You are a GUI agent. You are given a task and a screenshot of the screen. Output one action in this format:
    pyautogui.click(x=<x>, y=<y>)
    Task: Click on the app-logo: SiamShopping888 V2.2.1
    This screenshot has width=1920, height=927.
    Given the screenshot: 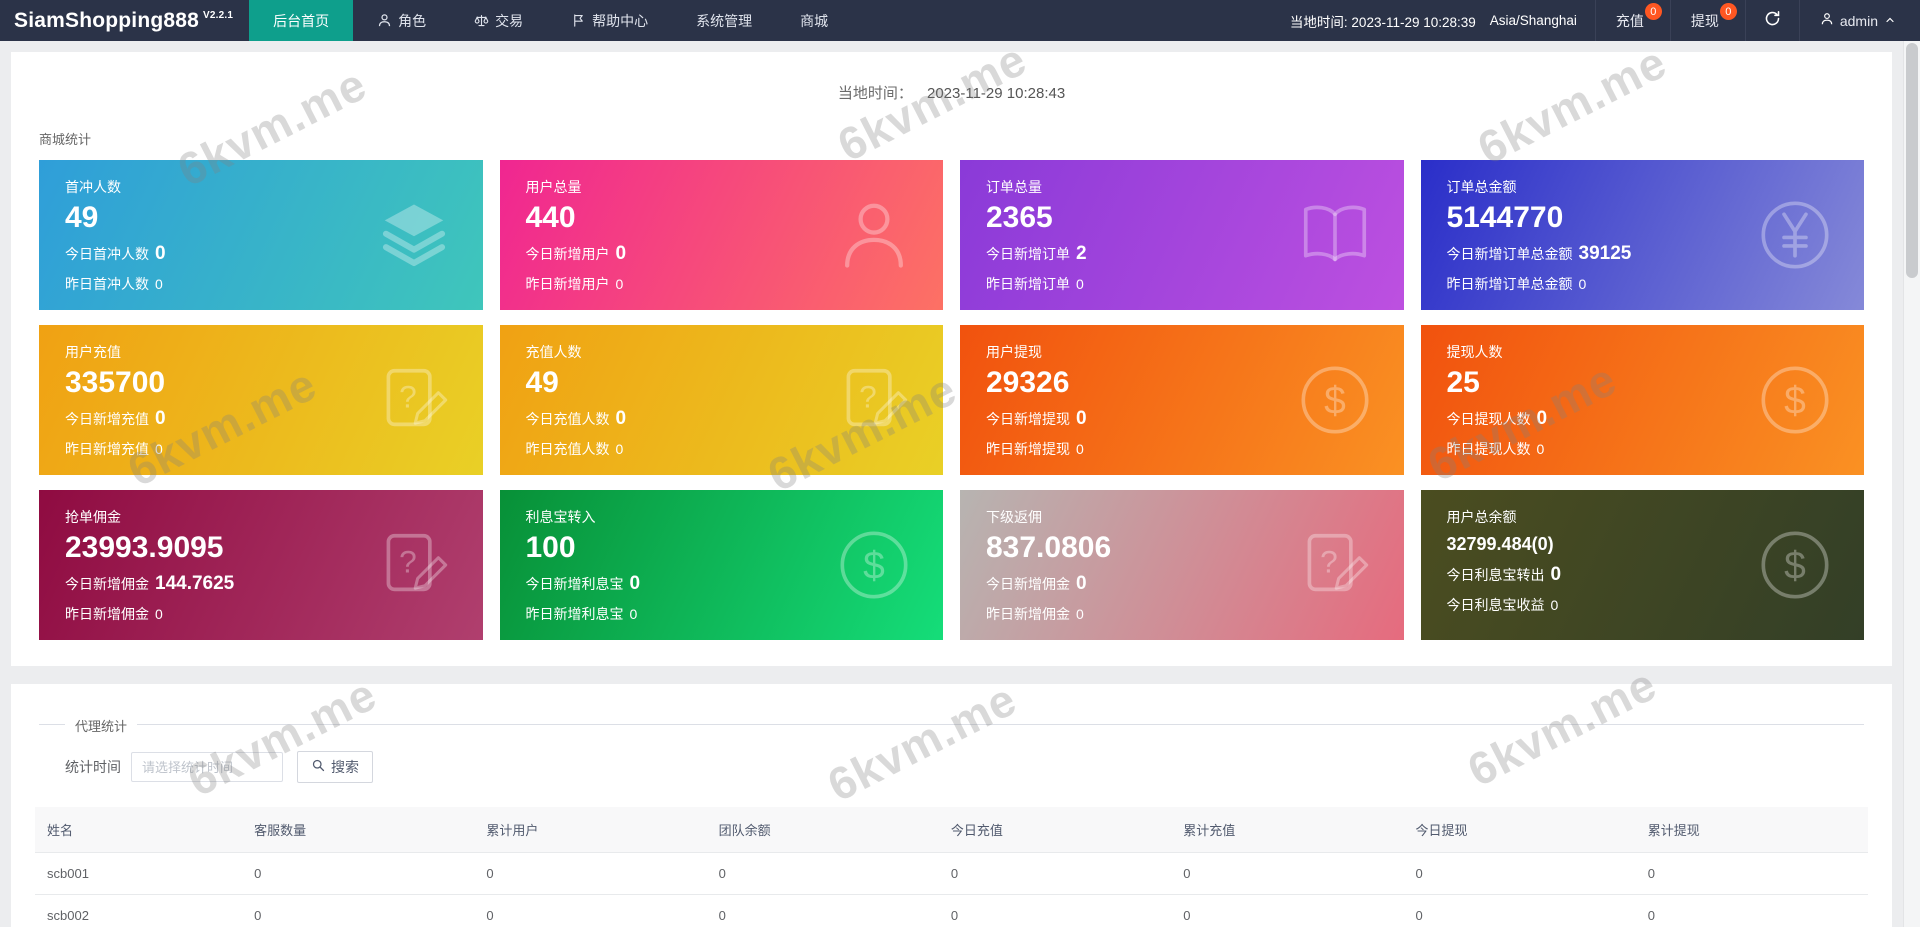 What is the action you would take?
    pyautogui.click(x=124, y=20)
    